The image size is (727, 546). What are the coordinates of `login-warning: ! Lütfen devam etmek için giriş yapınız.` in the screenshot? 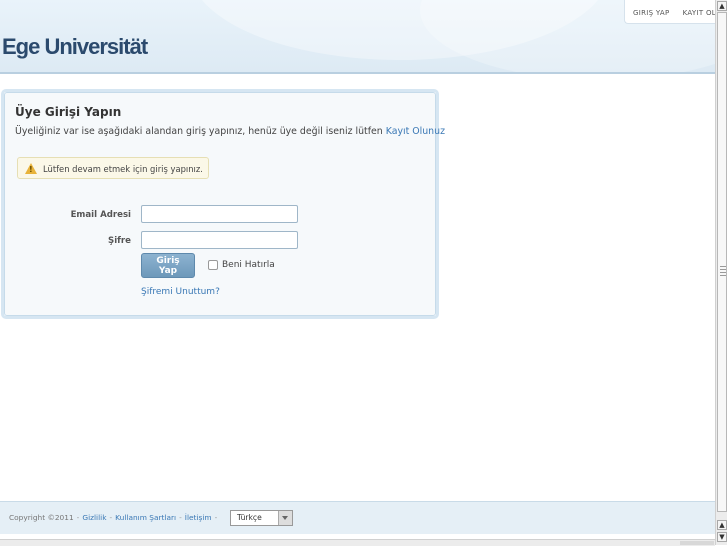 It's located at (113, 168).